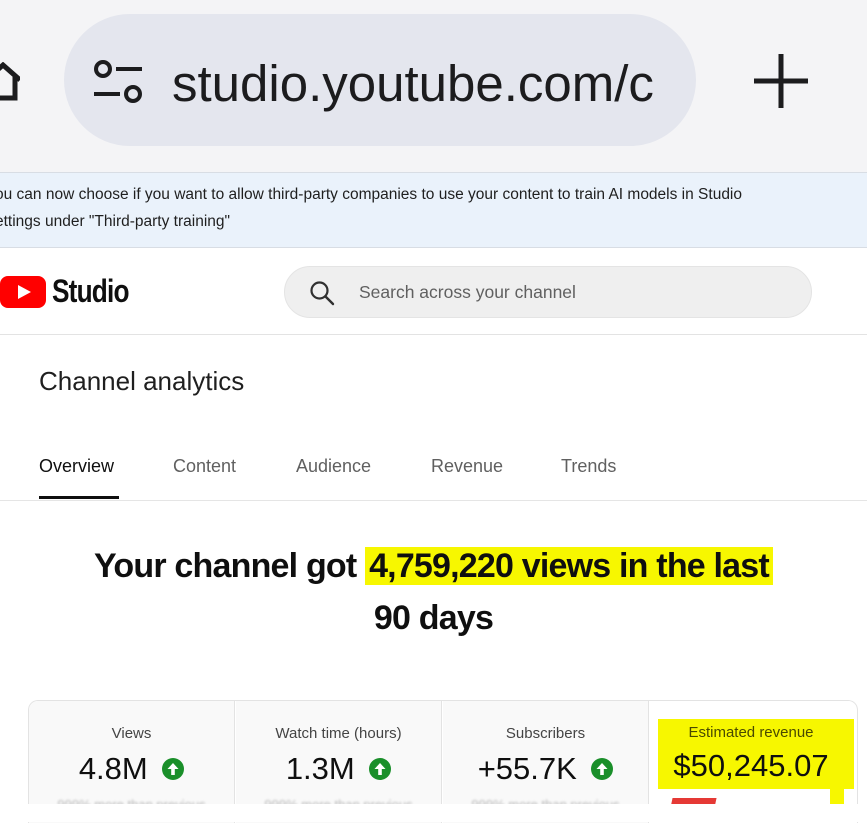 The width and height of the screenshot is (867, 823). Describe the element at coordinates (91, 291) in the screenshot. I see `studio-logo-text: Studio` at that location.